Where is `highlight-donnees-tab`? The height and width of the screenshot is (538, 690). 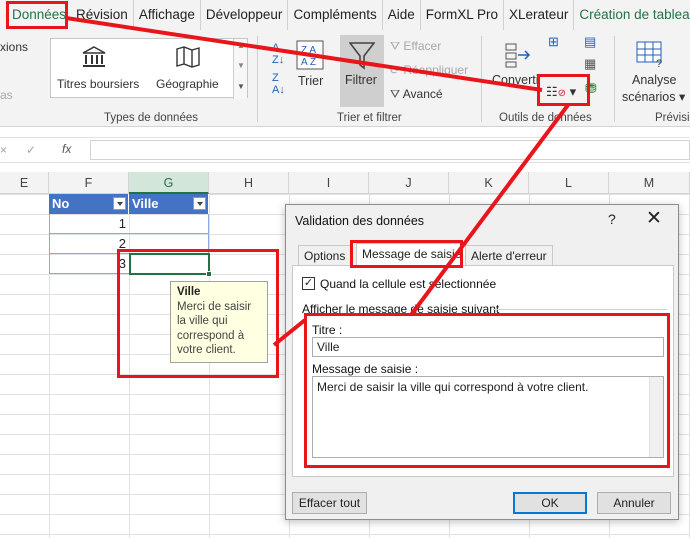 highlight-donnees-tab is located at coordinates (37, 15).